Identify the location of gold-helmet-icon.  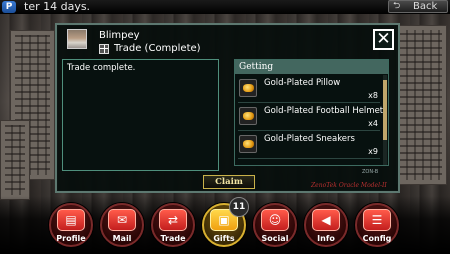
(248, 116).